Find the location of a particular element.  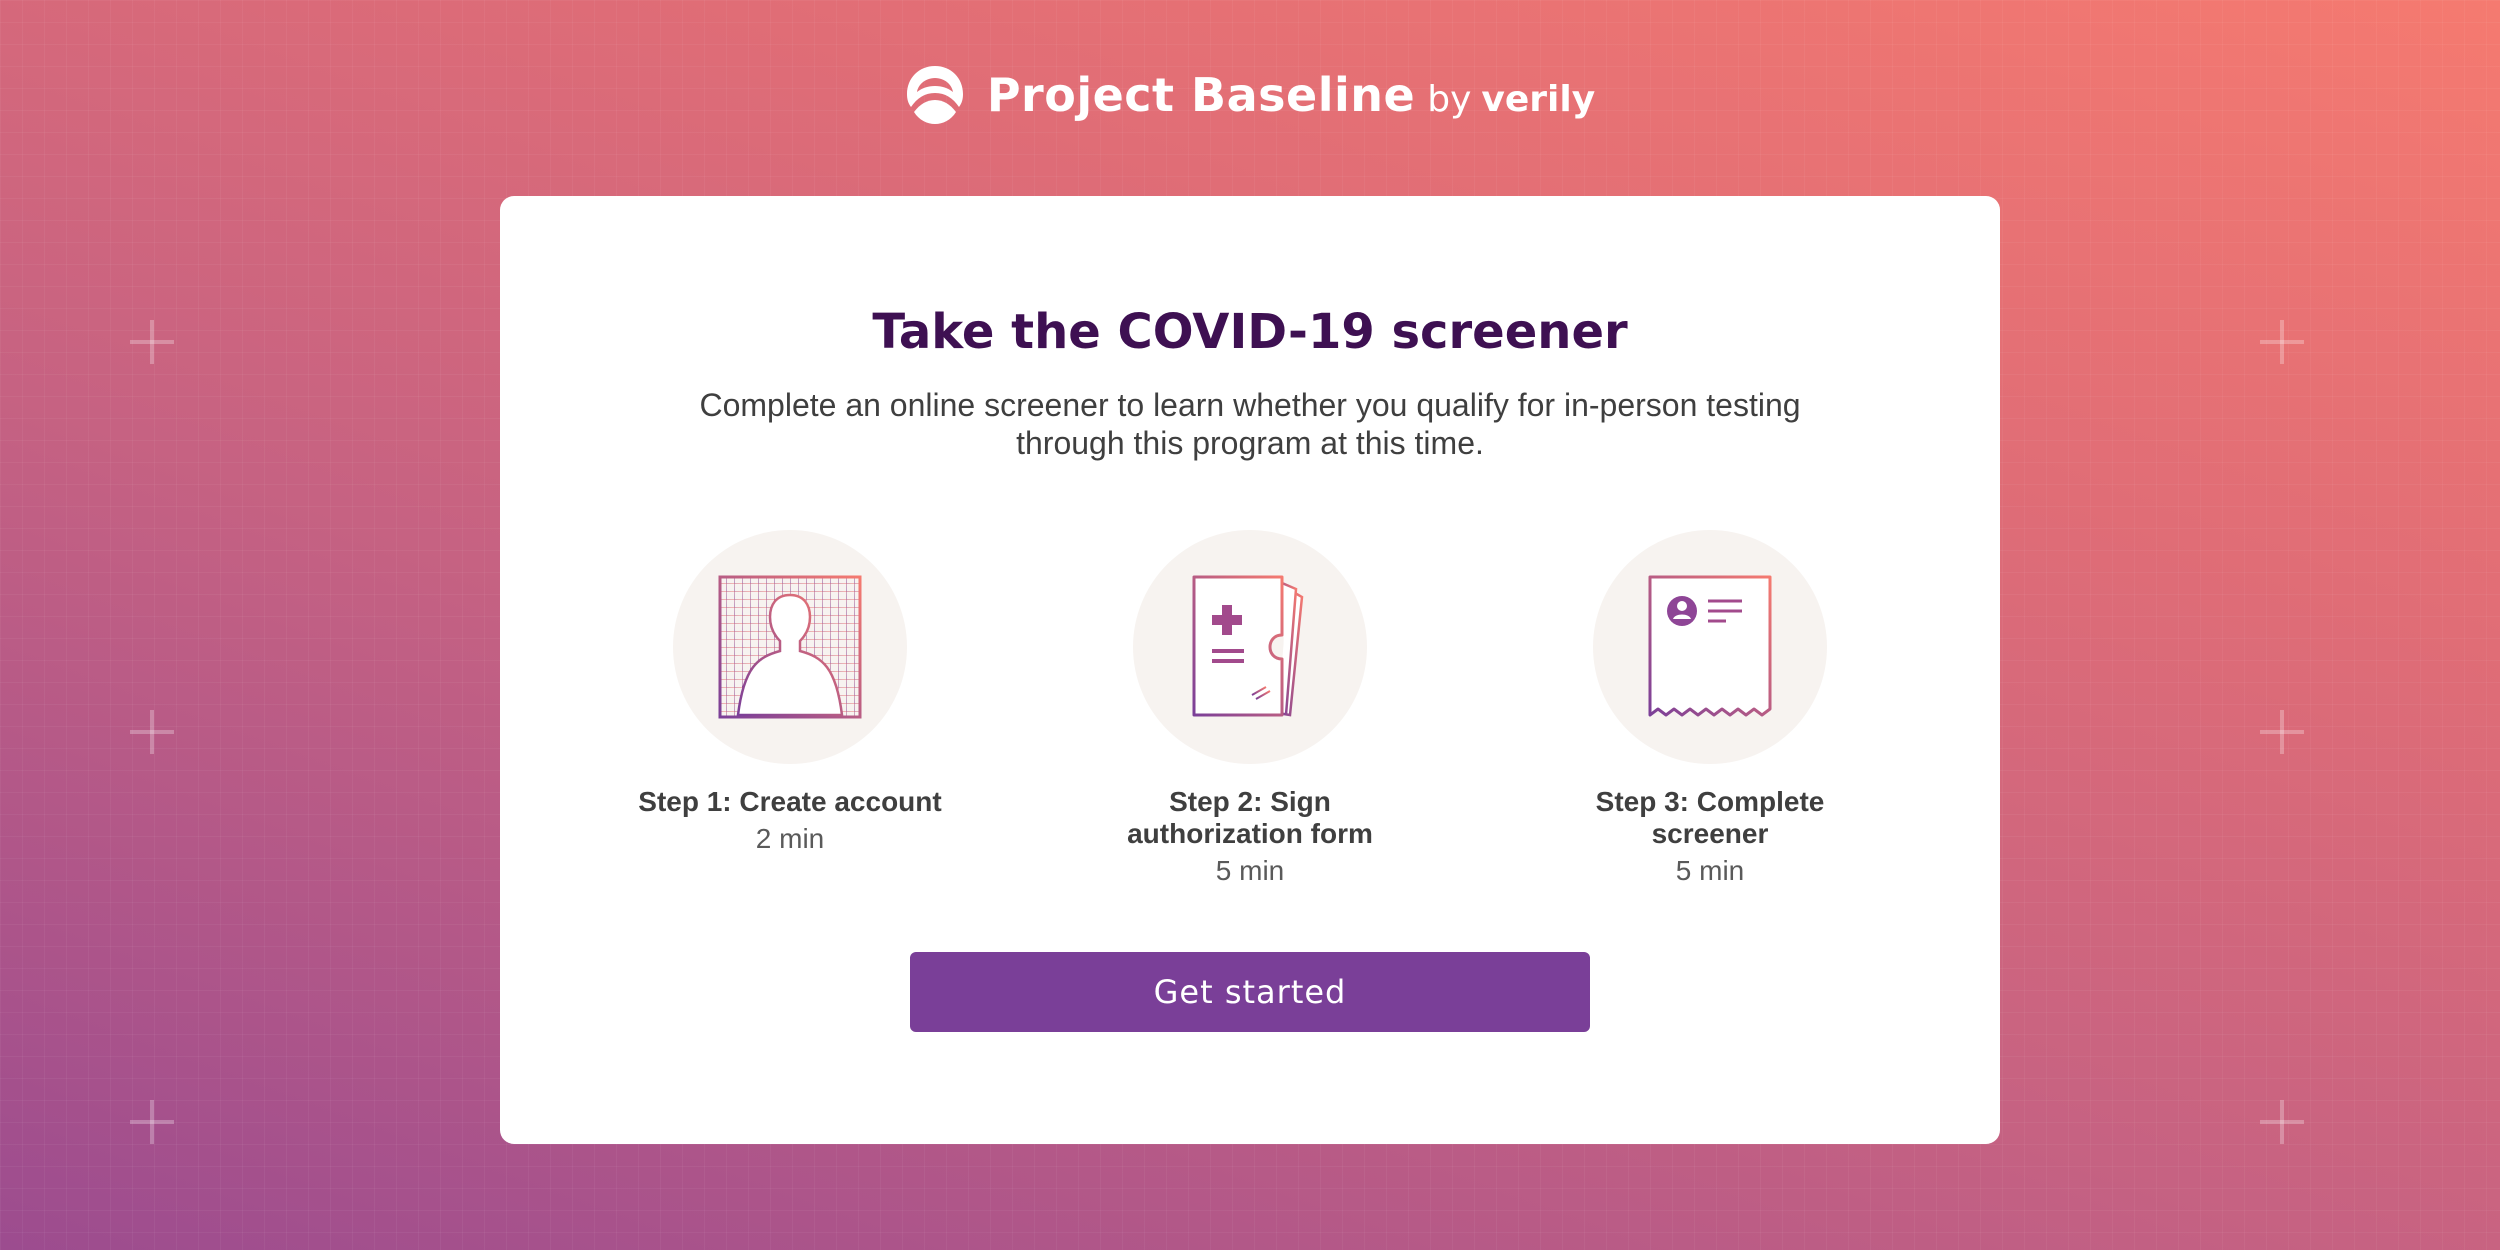

brand-logo-link: Project Baseline by verily is located at coordinates (1250, 95).